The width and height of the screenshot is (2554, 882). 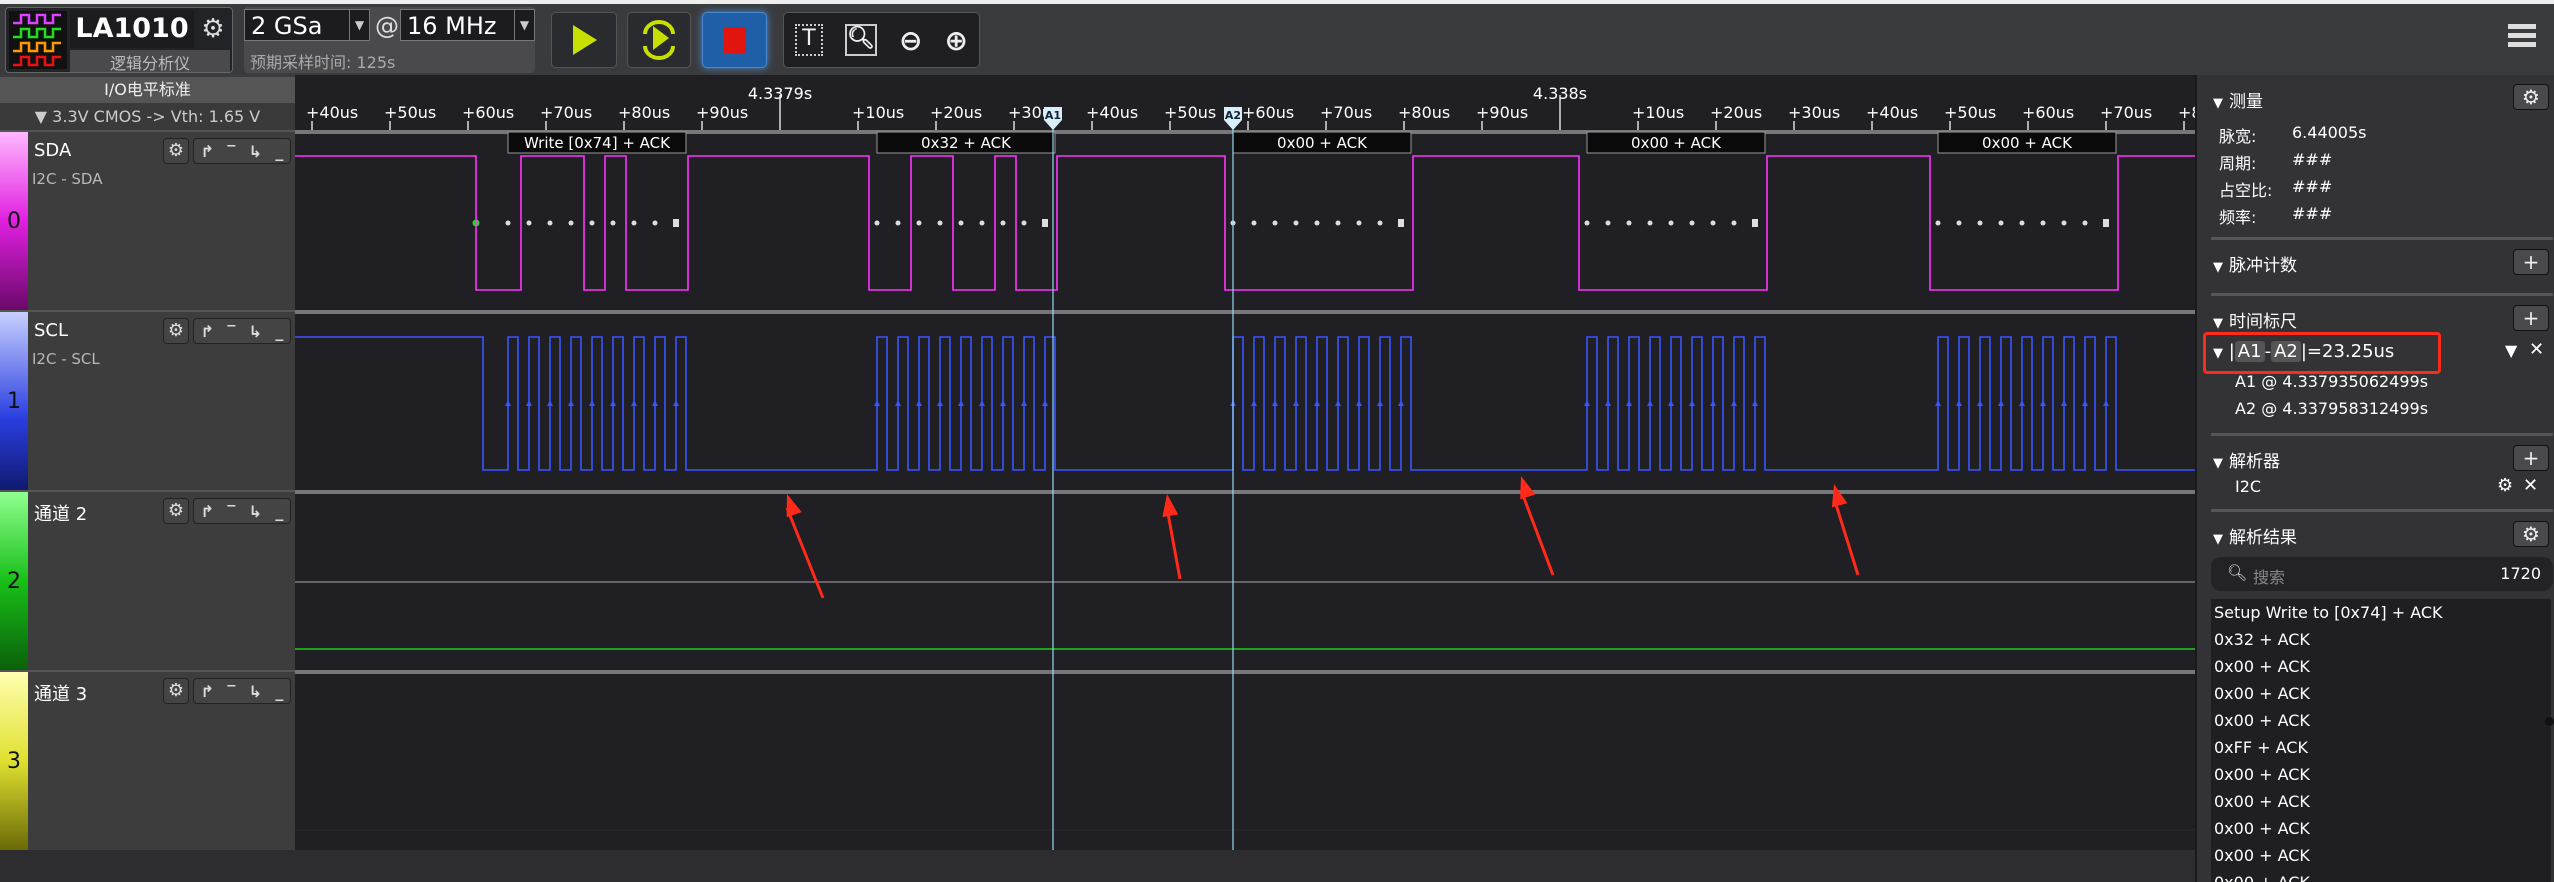 I want to click on pin-icon: ▼, so click(x=2511, y=350).